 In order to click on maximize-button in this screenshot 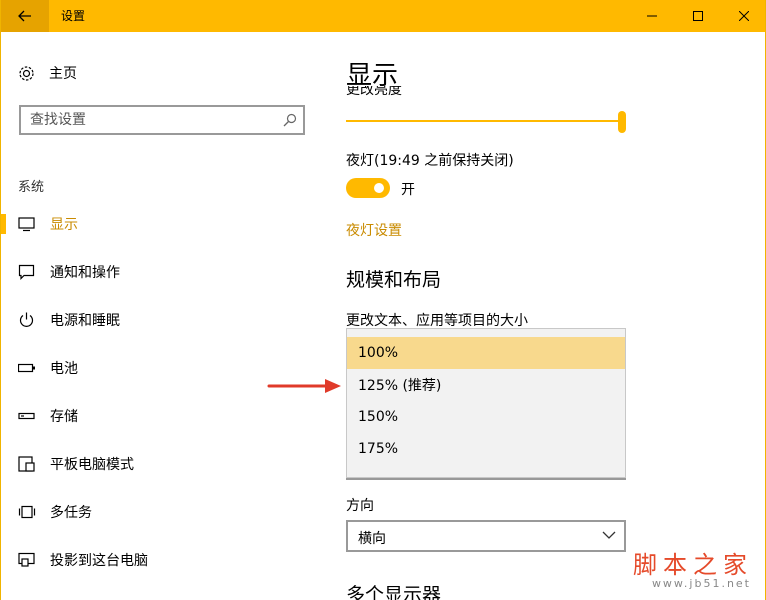, I will do `click(698, 16)`.